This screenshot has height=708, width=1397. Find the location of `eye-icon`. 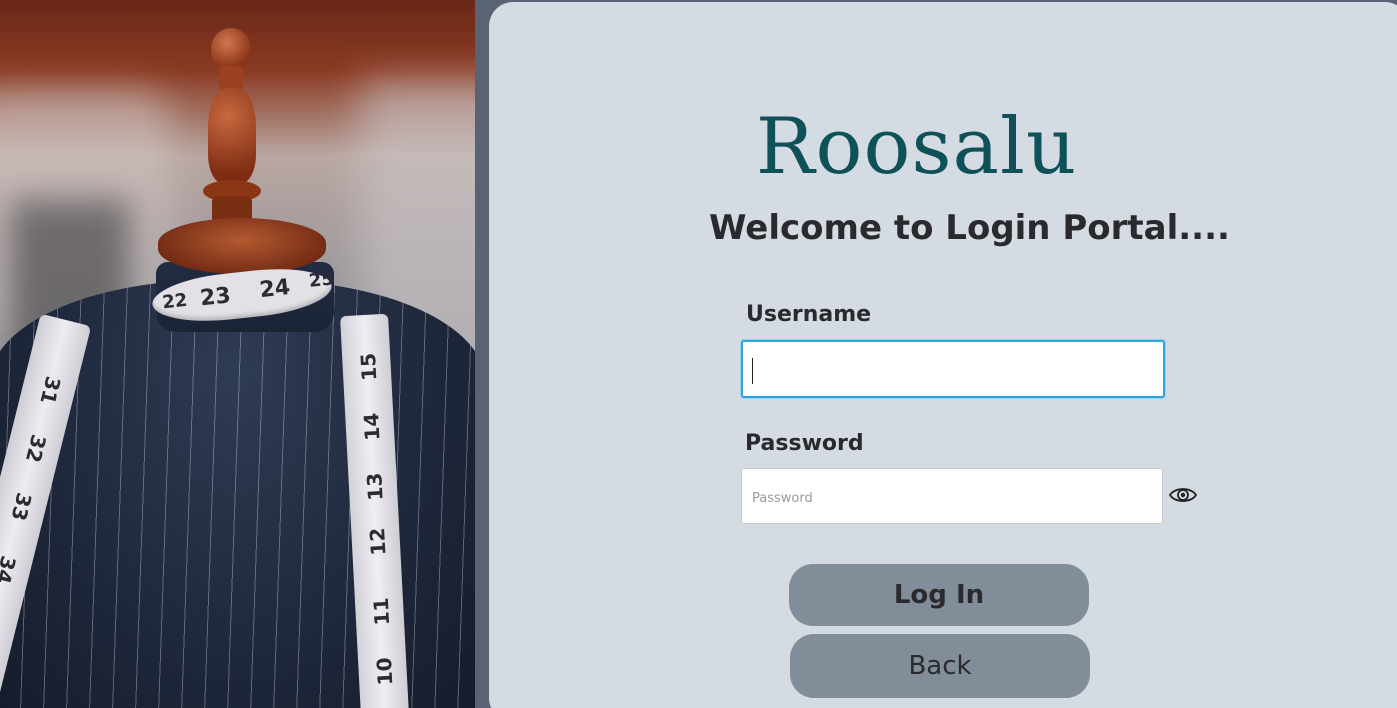

eye-icon is located at coordinates (1183, 495).